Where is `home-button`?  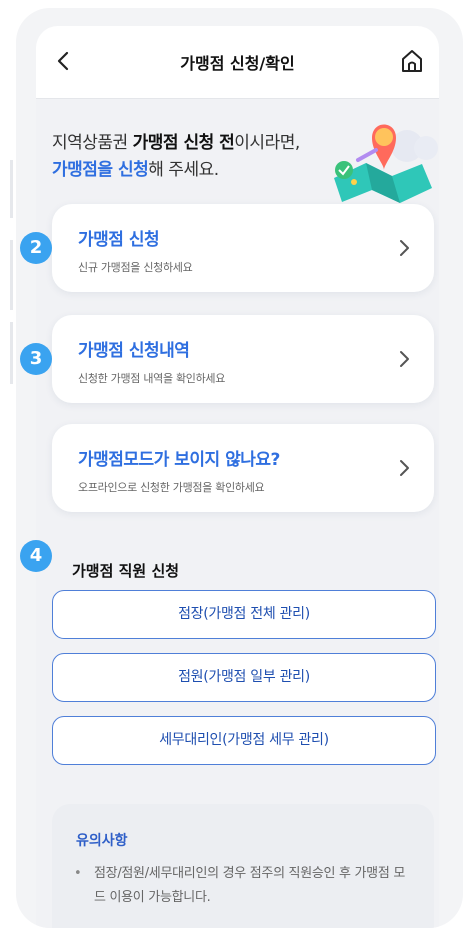 home-button is located at coordinates (412, 61).